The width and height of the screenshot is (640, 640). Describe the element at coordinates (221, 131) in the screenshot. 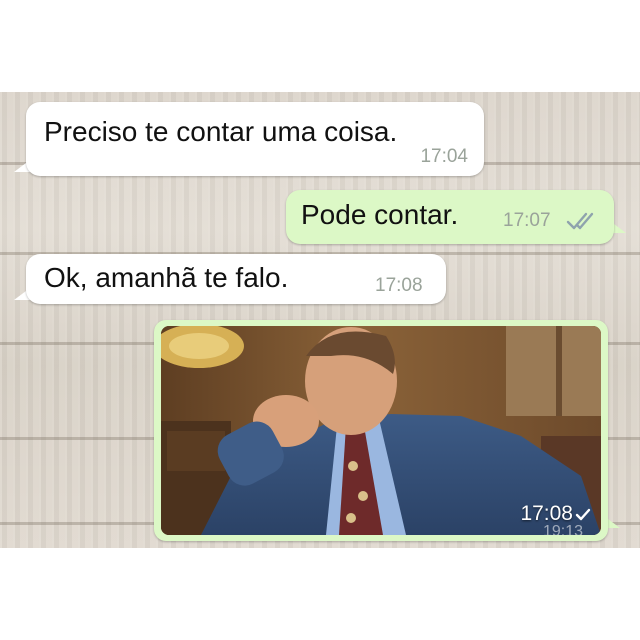

I see `message-text: Preciso te contar uma coisa.` at that location.